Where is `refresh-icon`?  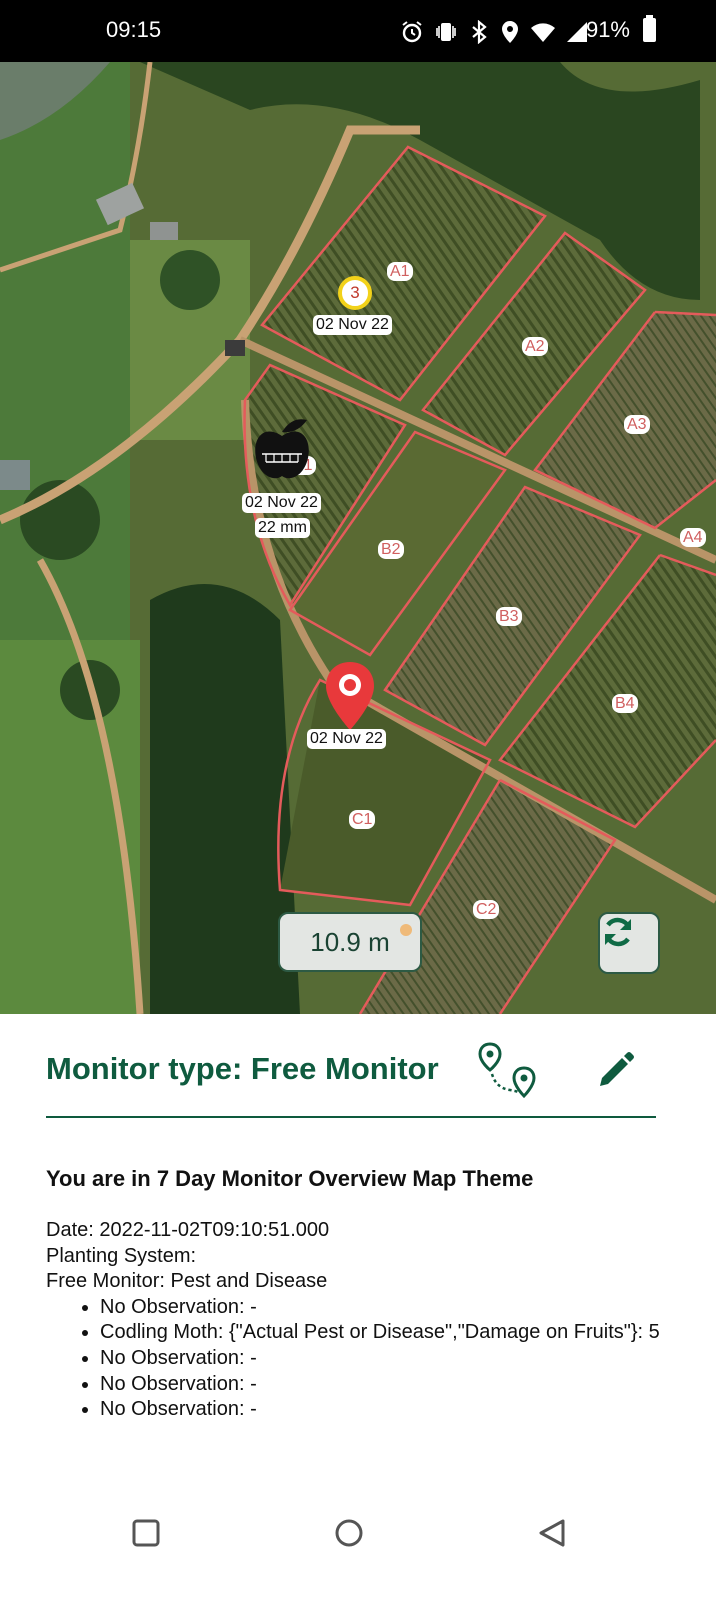 refresh-icon is located at coordinates (618, 932).